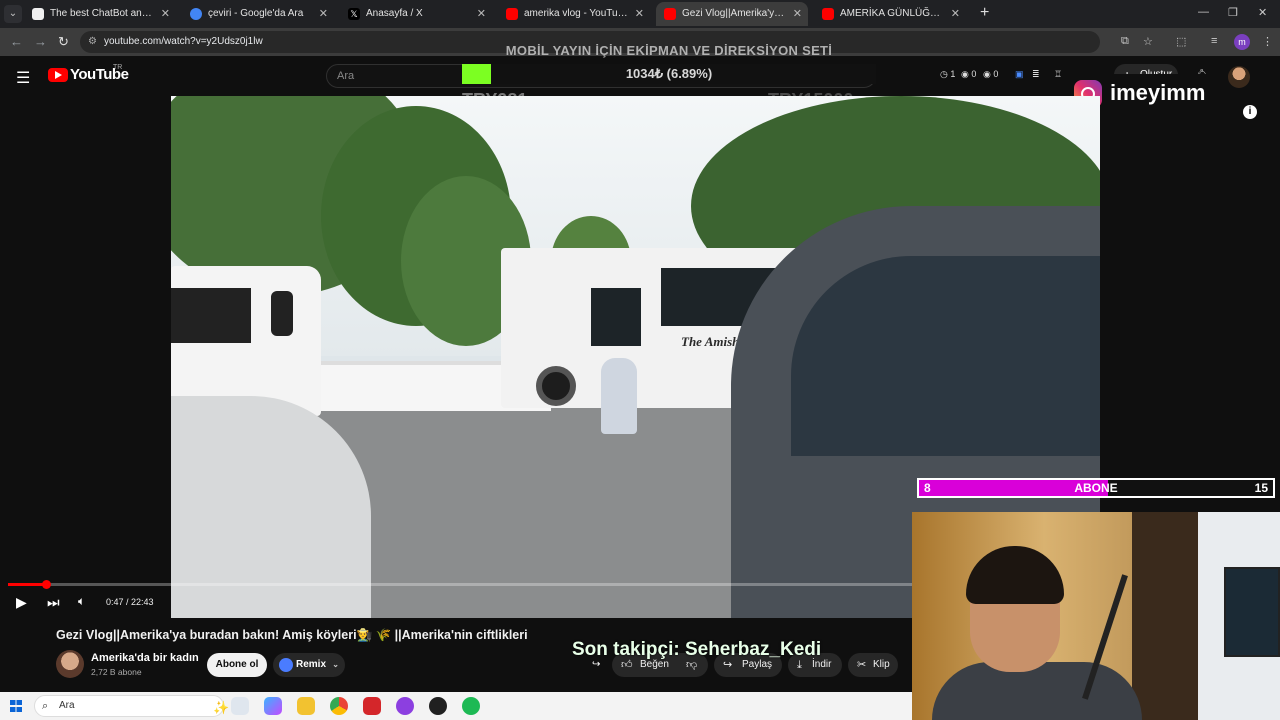 The height and width of the screenshot is (720, 1280). Describe the element at coordinates (745, 13) in the screenshot. I see `tab-title: Gezi Vlog||Amerika'ya buradan` at that location.